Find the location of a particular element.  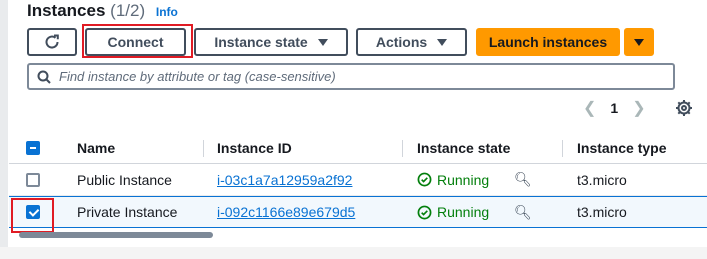

instance-name: Public Instance is located at coordinates (124, 179).